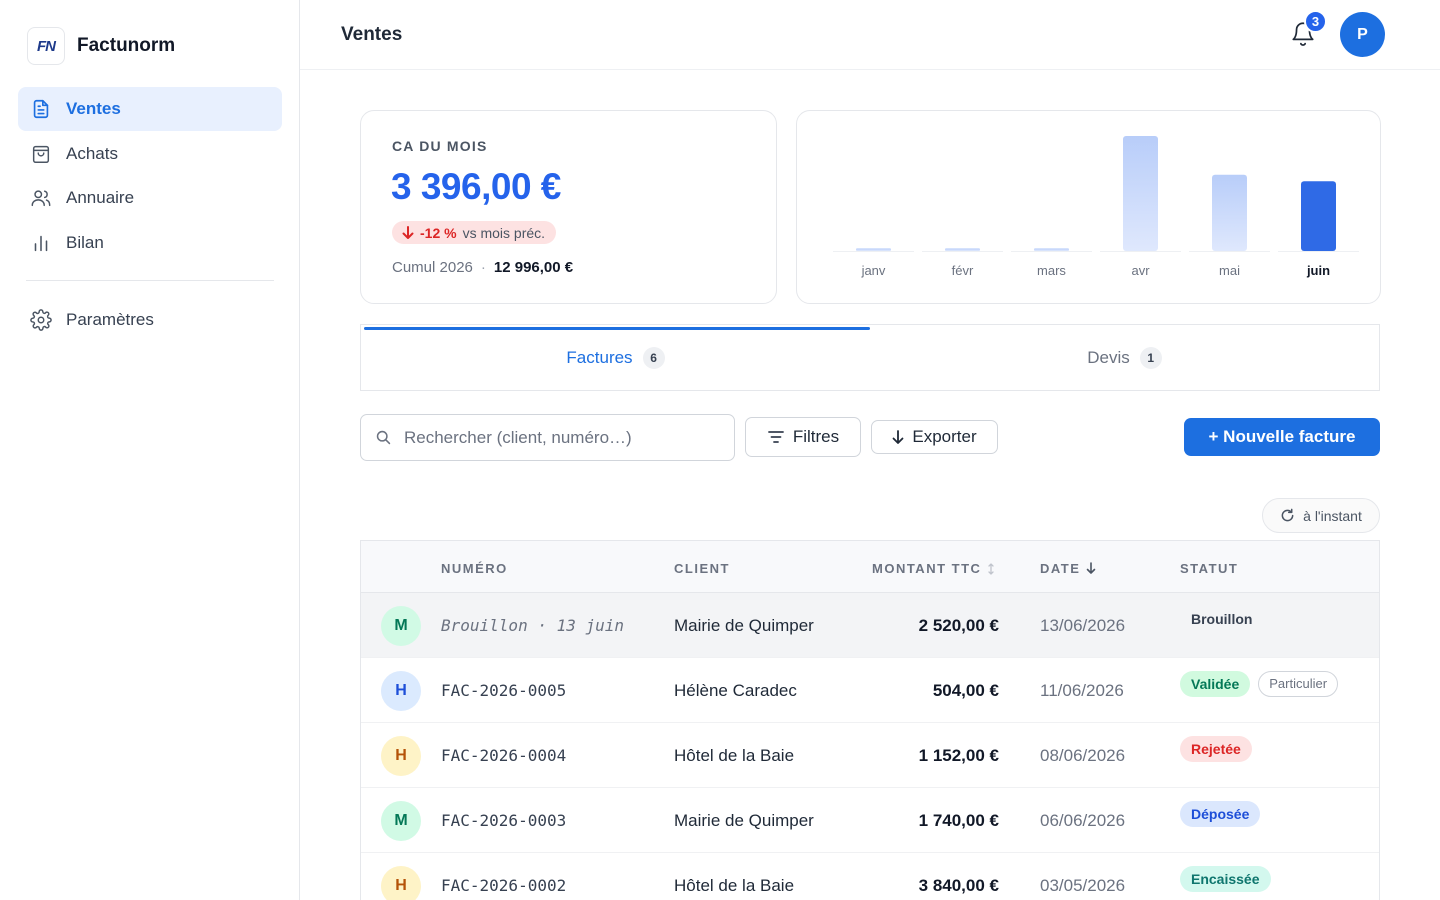 The image size is (1440, 900). I want to click on chart-bar-janv, so click(873, 249).